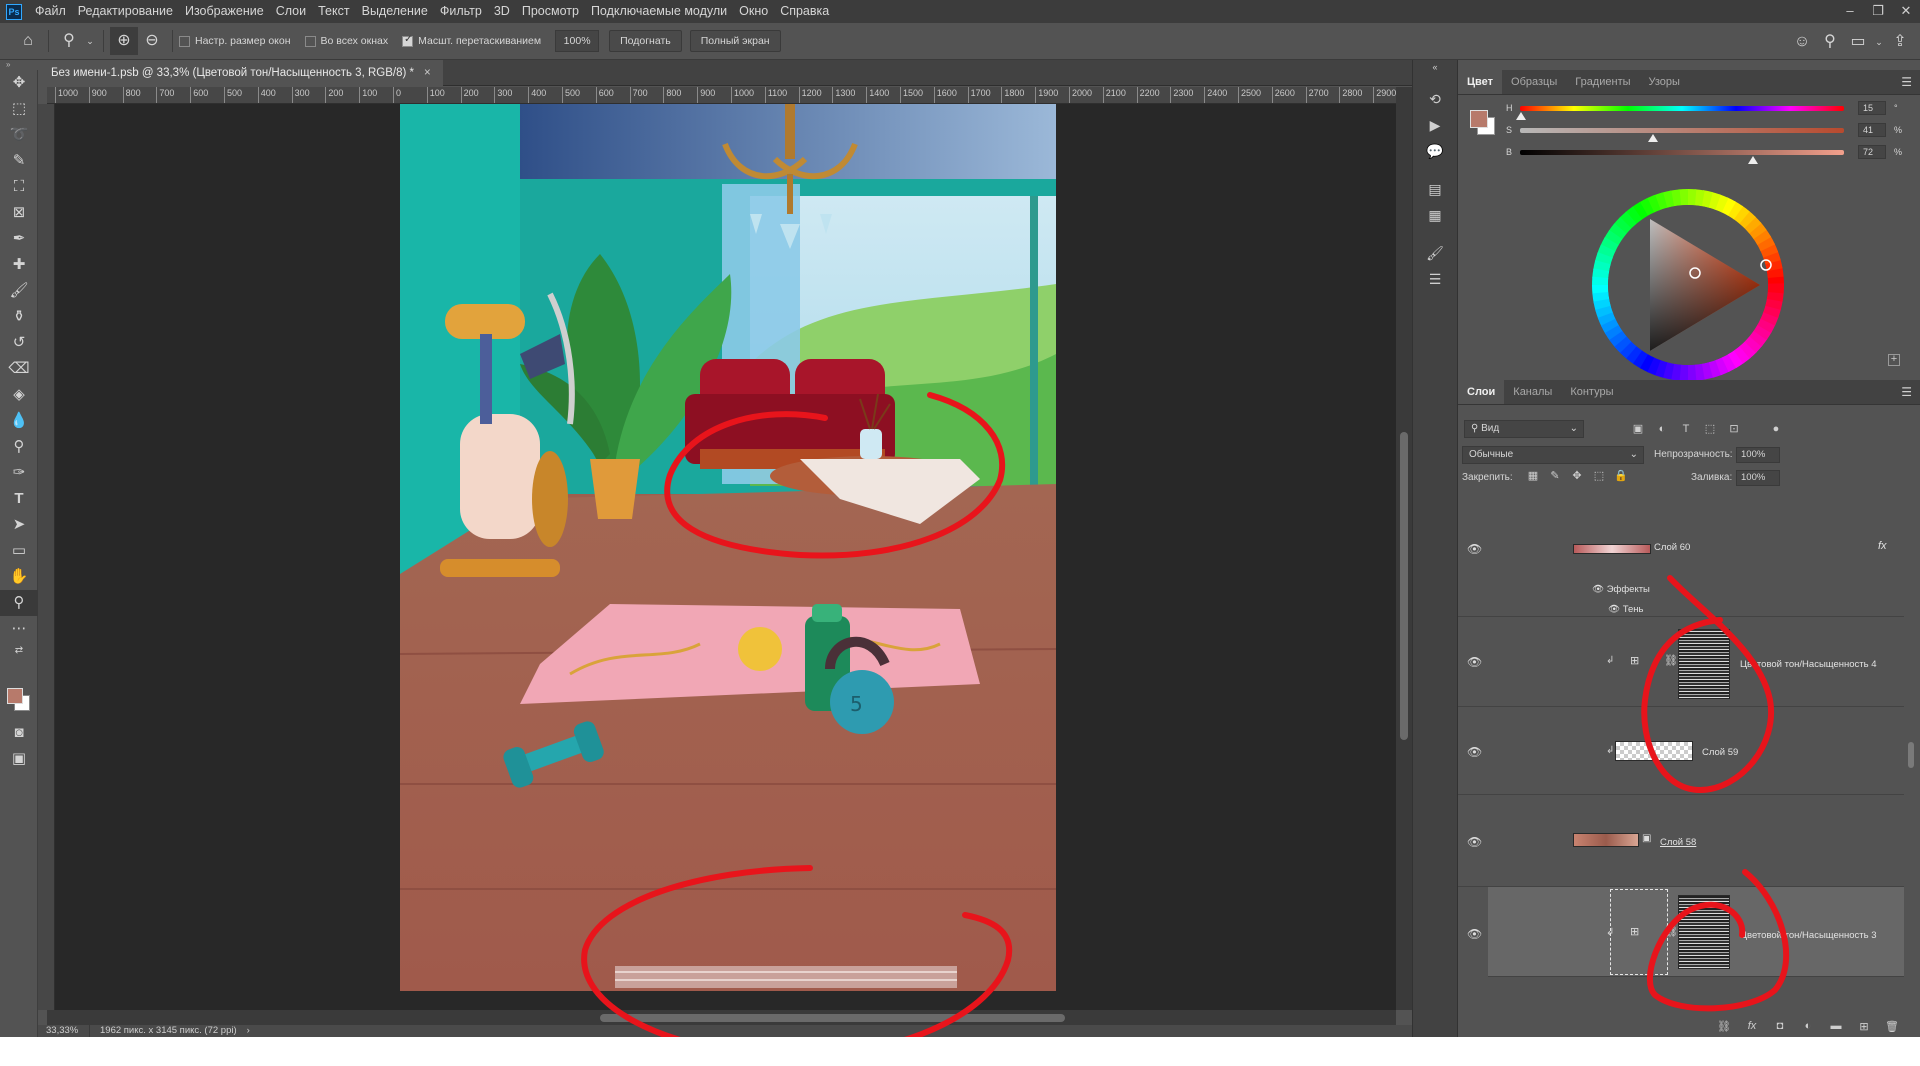  Describe the element at coordinates (1776, 429) in the screenshot. I see `filter-toggle-icon: ●` at that location.